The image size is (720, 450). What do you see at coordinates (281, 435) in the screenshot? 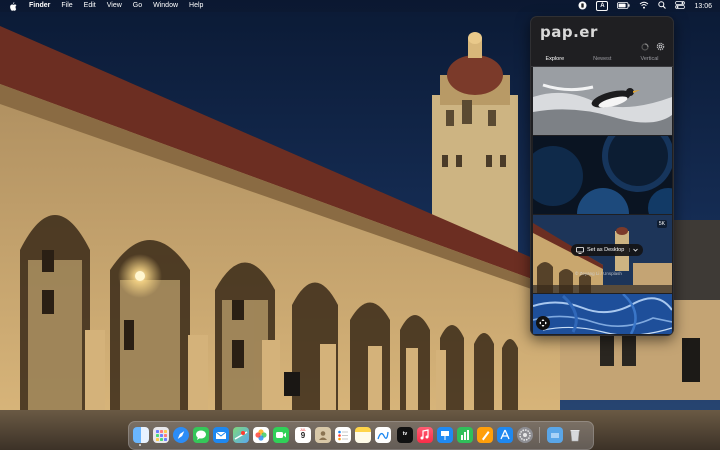
I see `facetime-icon` at bounding box center [281, 435].